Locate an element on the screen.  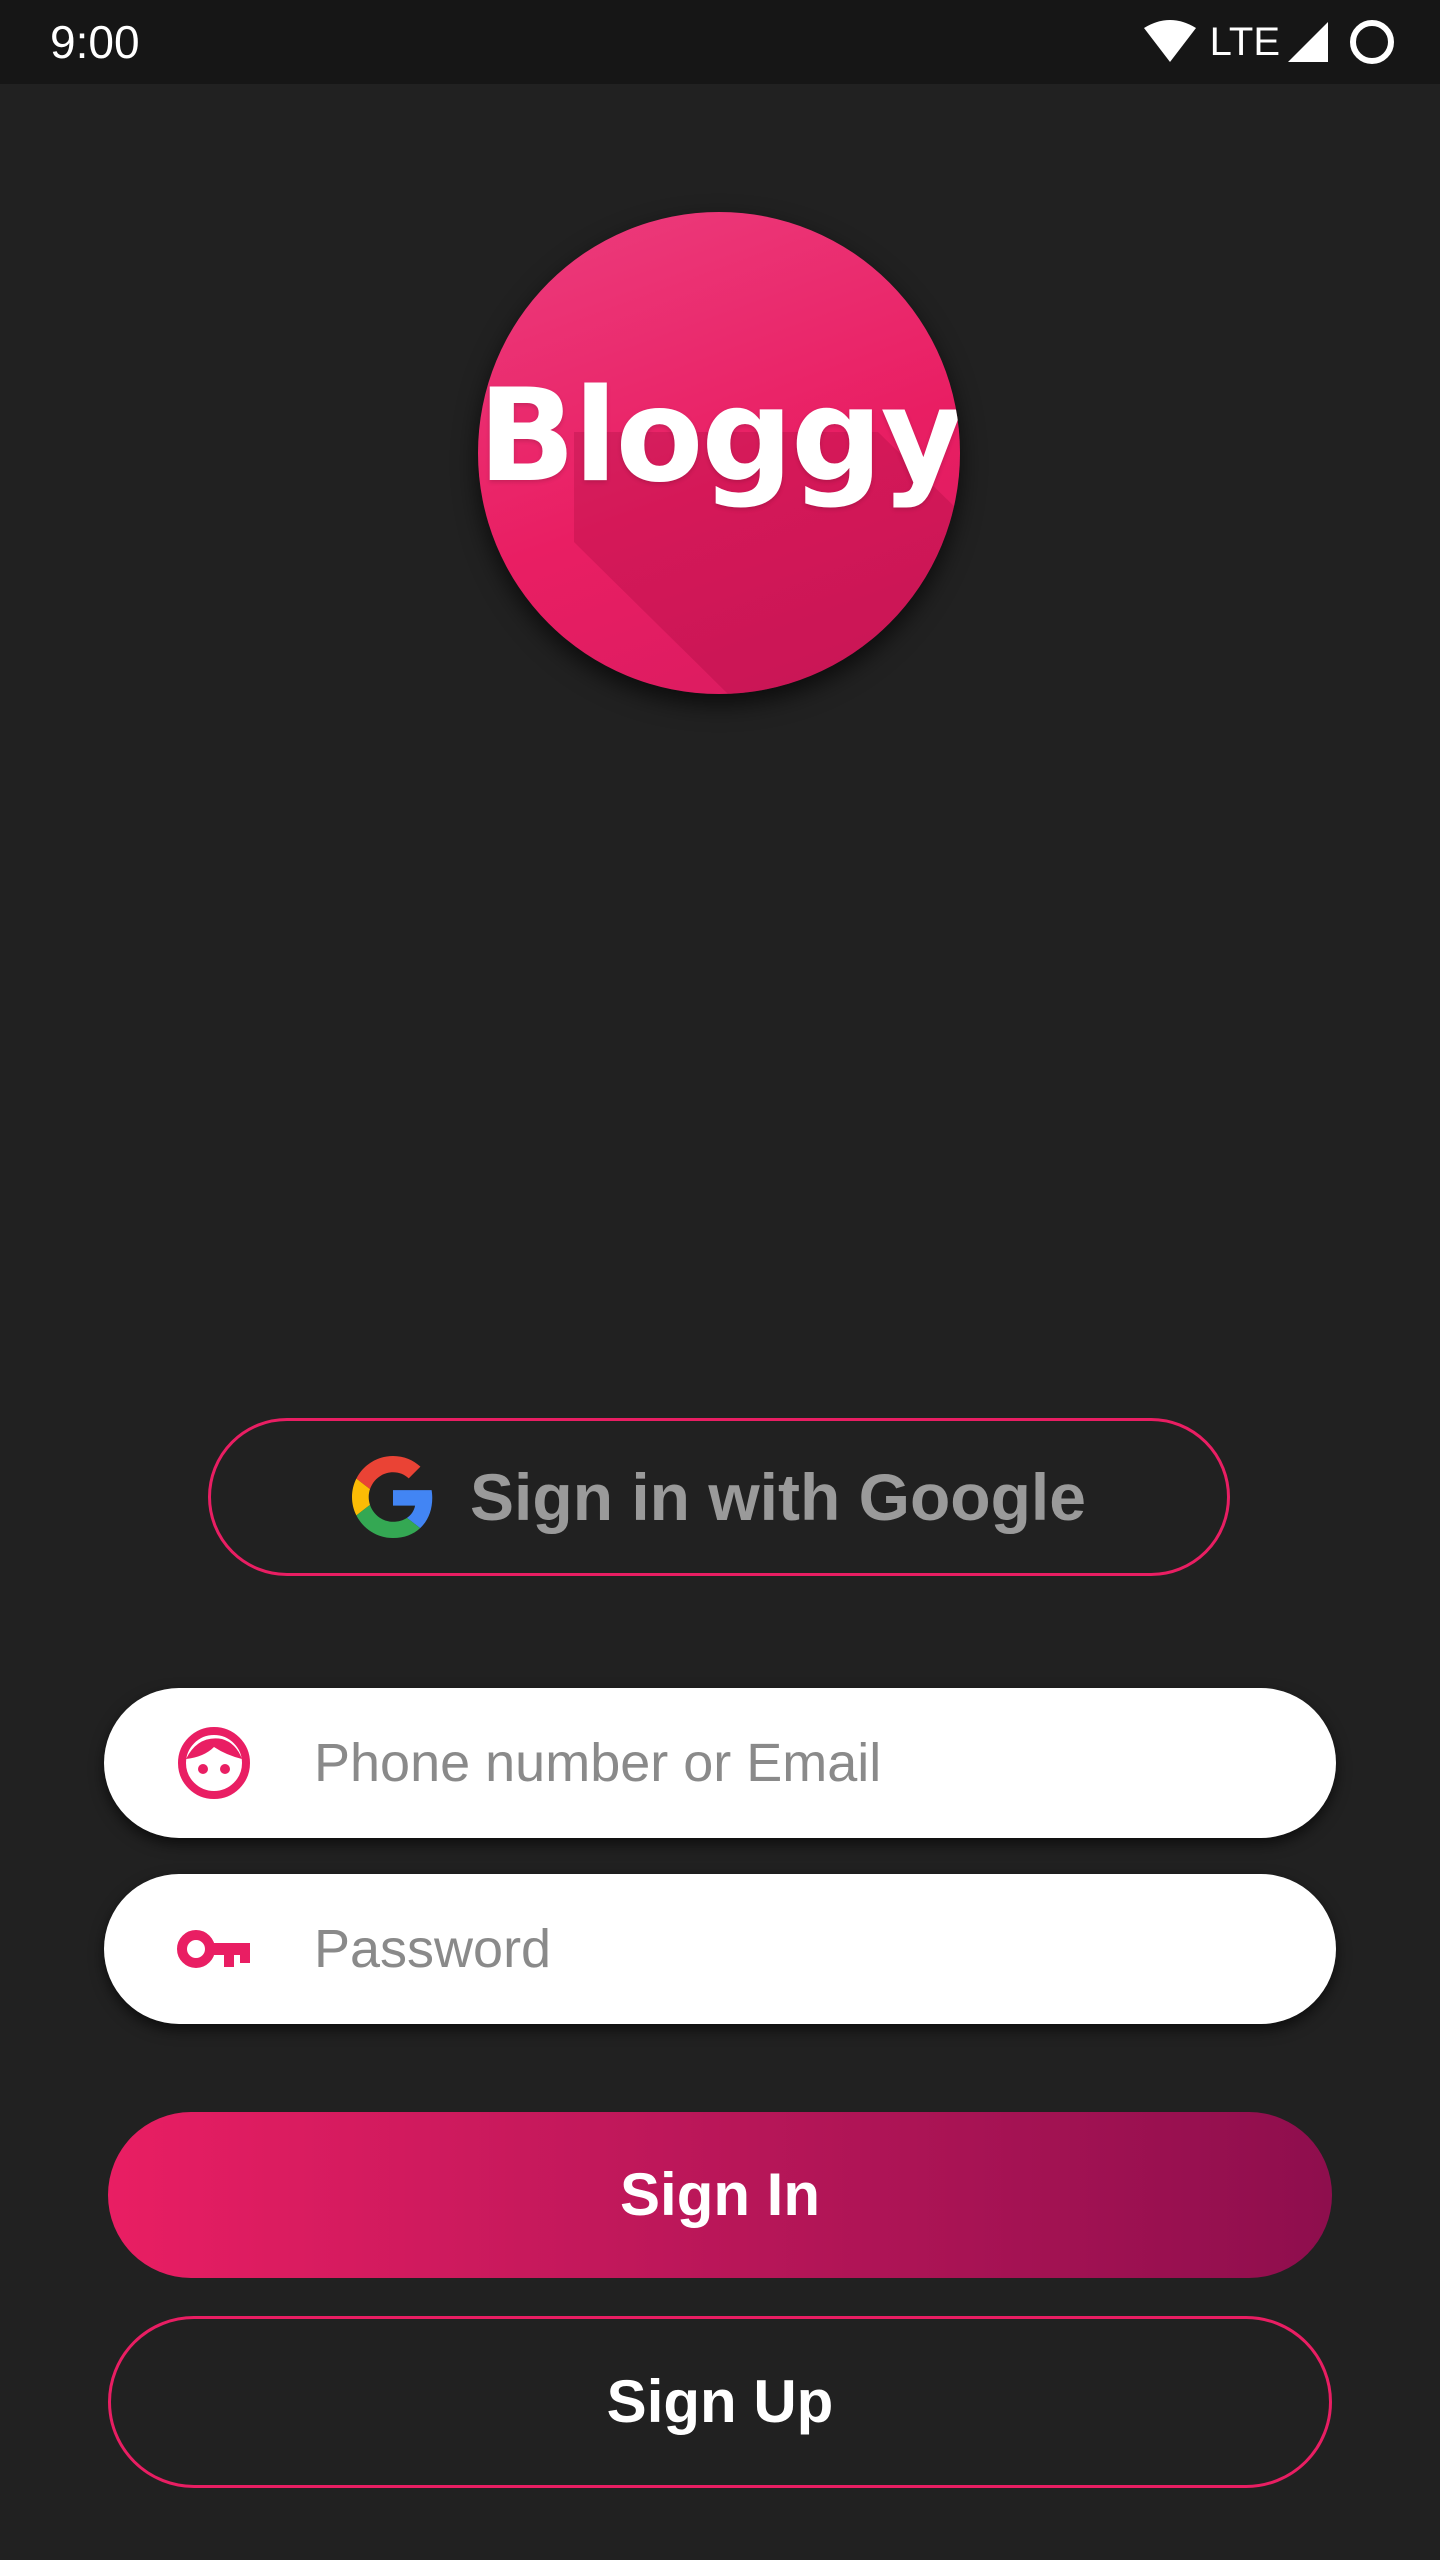
key-icon is located at coordinates (213, 1949).